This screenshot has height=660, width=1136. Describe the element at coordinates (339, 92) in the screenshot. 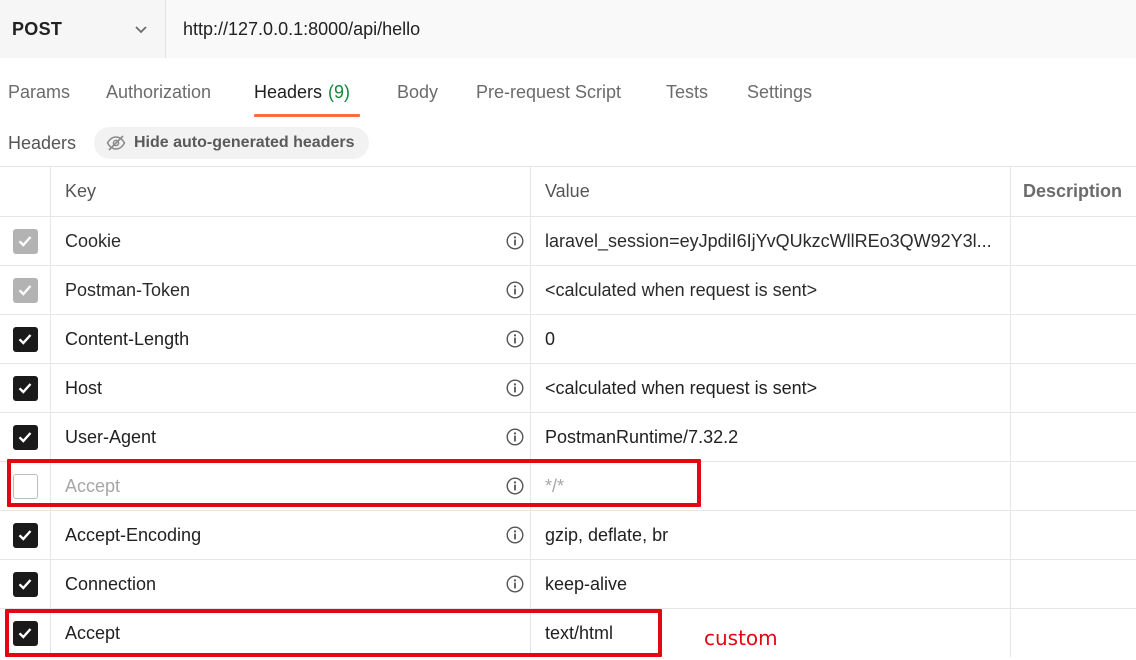

I see `tab-headers-count: (9)` at that location.